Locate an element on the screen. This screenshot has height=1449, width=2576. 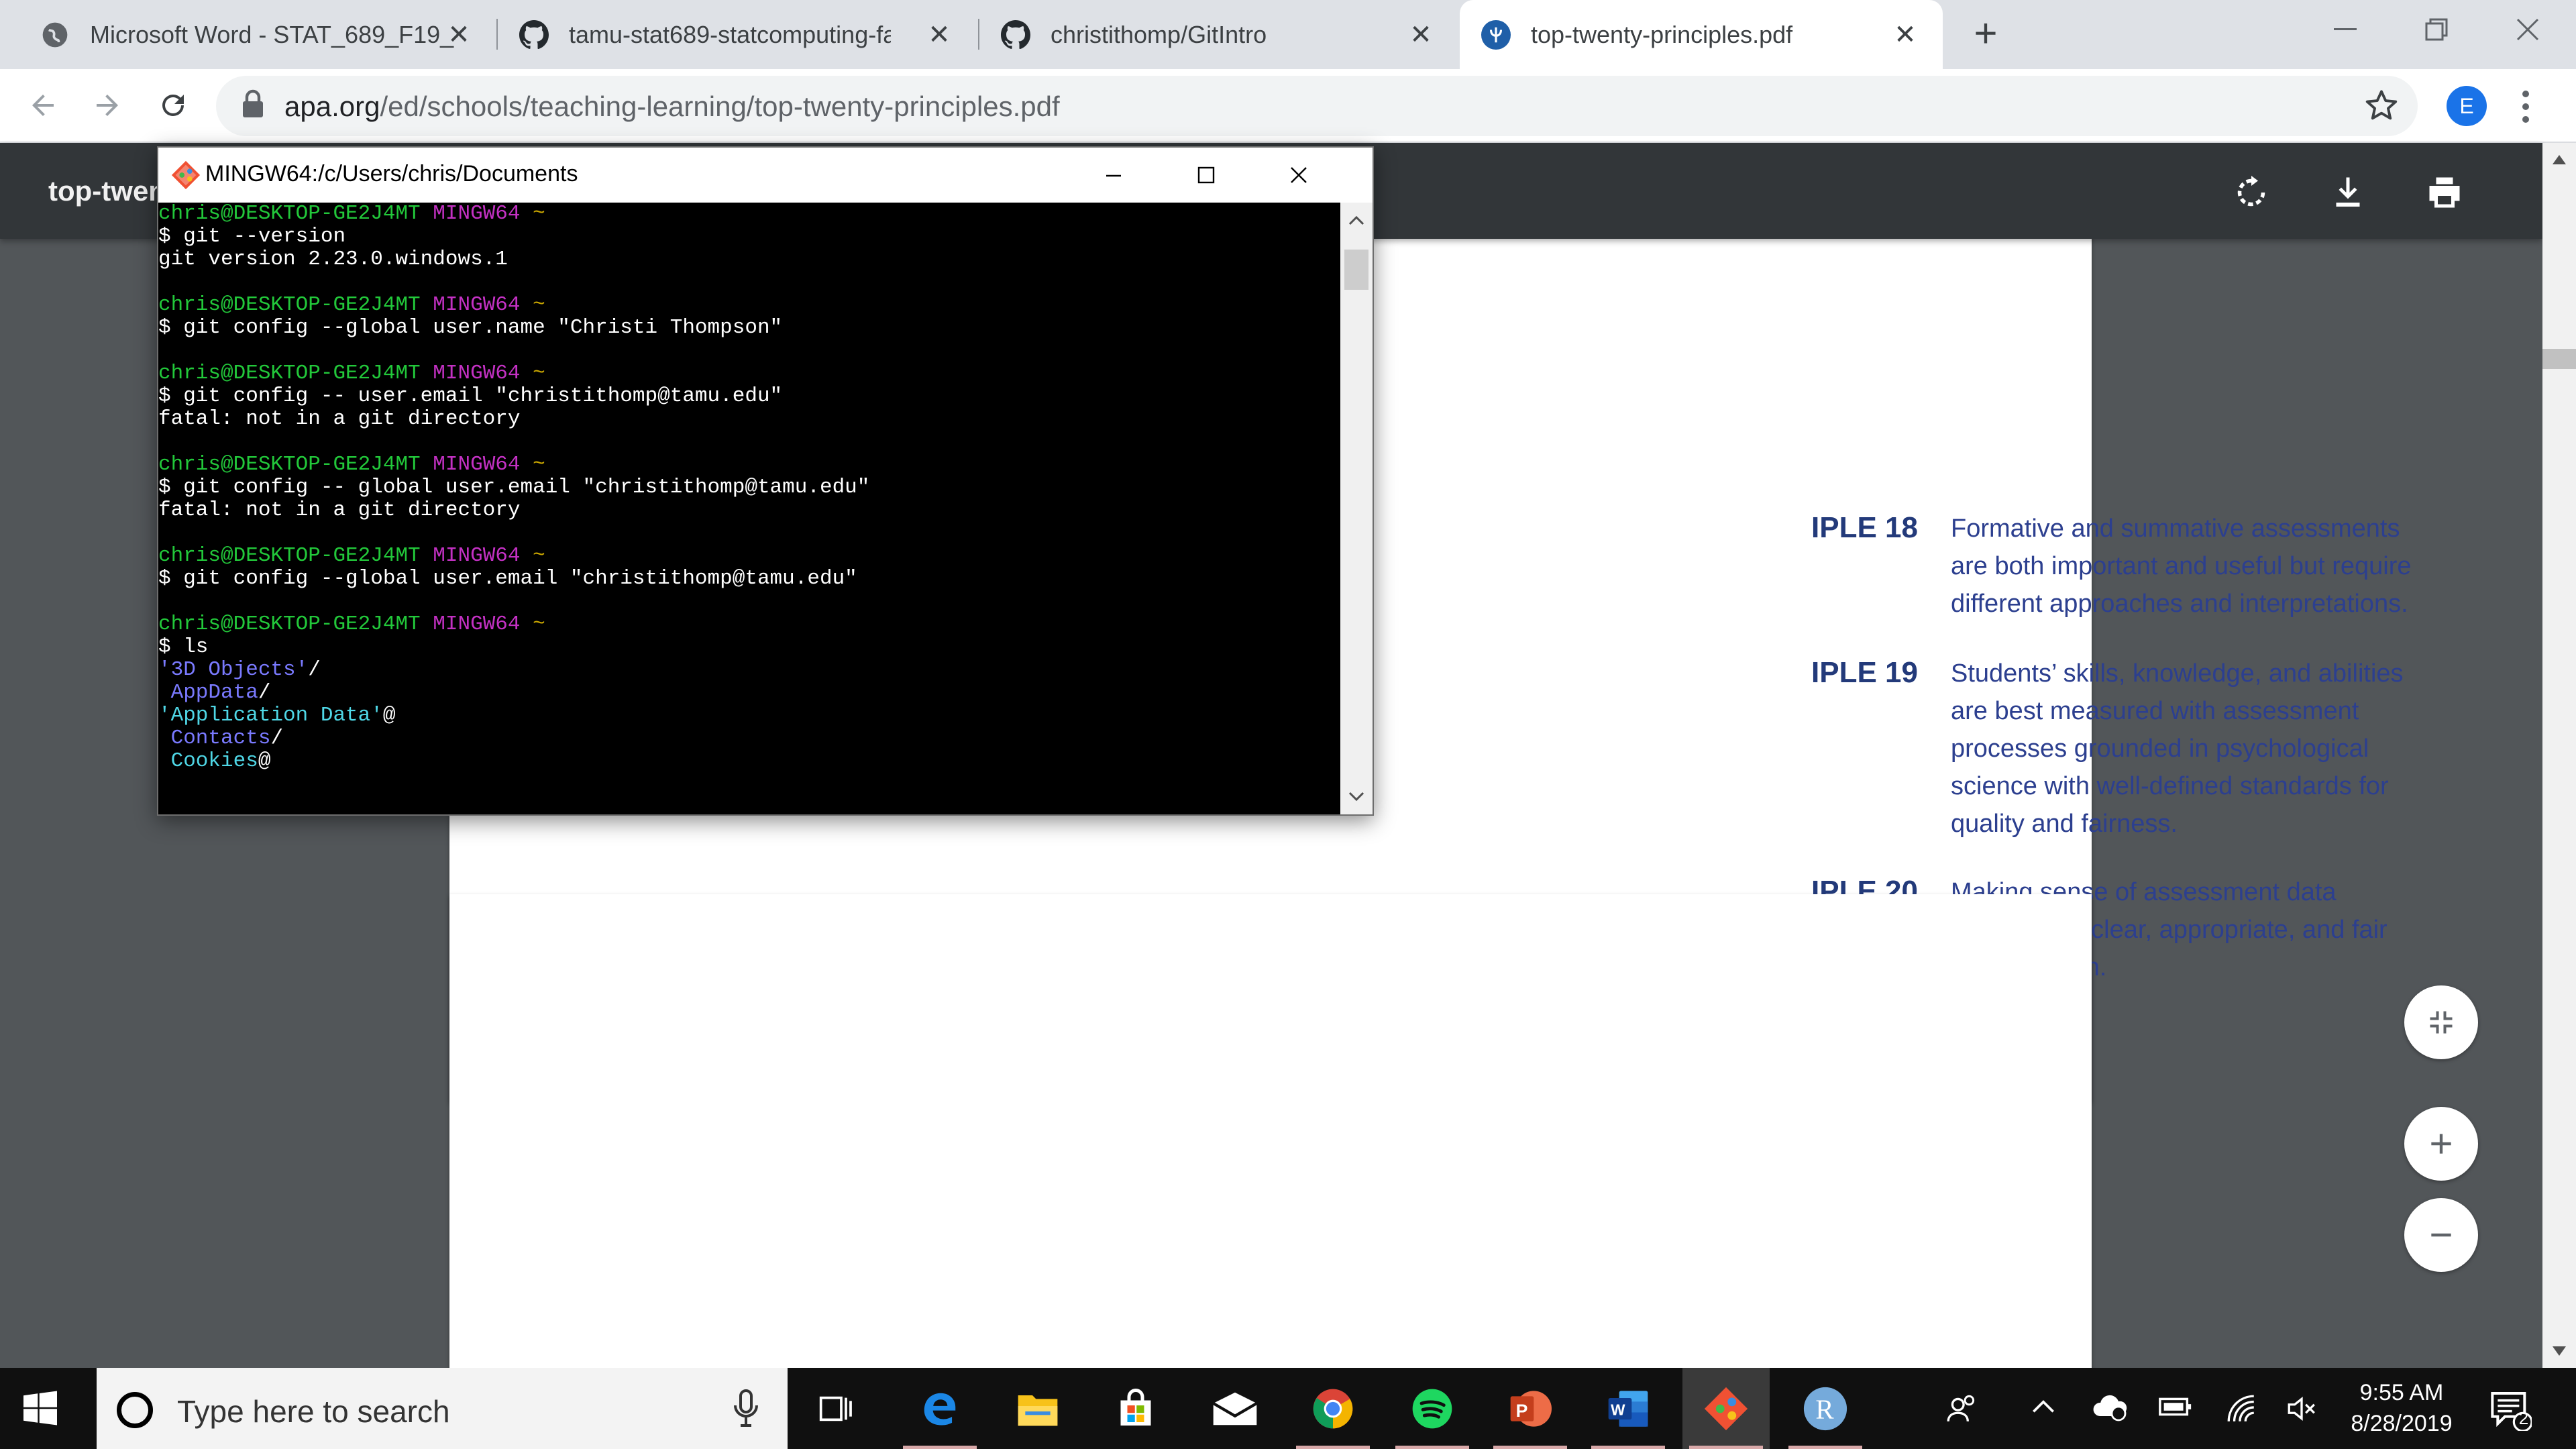
text-line: are best measured with assessment is located at coordinates (2155, 711).